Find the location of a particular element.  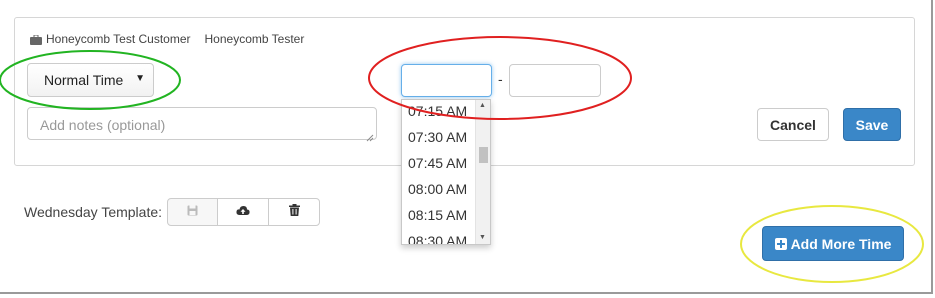

time-option: 07:45 AM is located at coordinates (439, 163).